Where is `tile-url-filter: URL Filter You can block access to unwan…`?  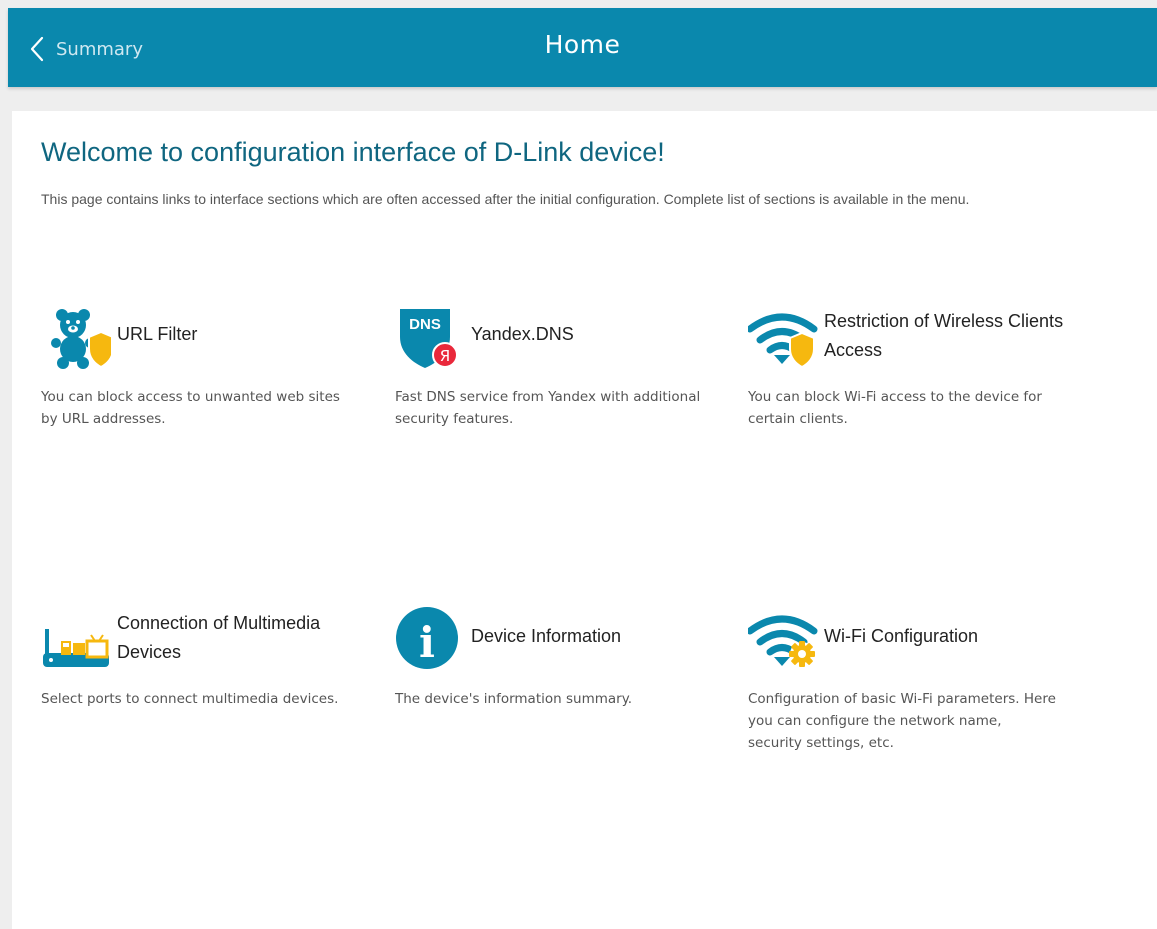
tile-url-filter: URL Filter You can block access to unwan… is located at coordinates (206, 372).